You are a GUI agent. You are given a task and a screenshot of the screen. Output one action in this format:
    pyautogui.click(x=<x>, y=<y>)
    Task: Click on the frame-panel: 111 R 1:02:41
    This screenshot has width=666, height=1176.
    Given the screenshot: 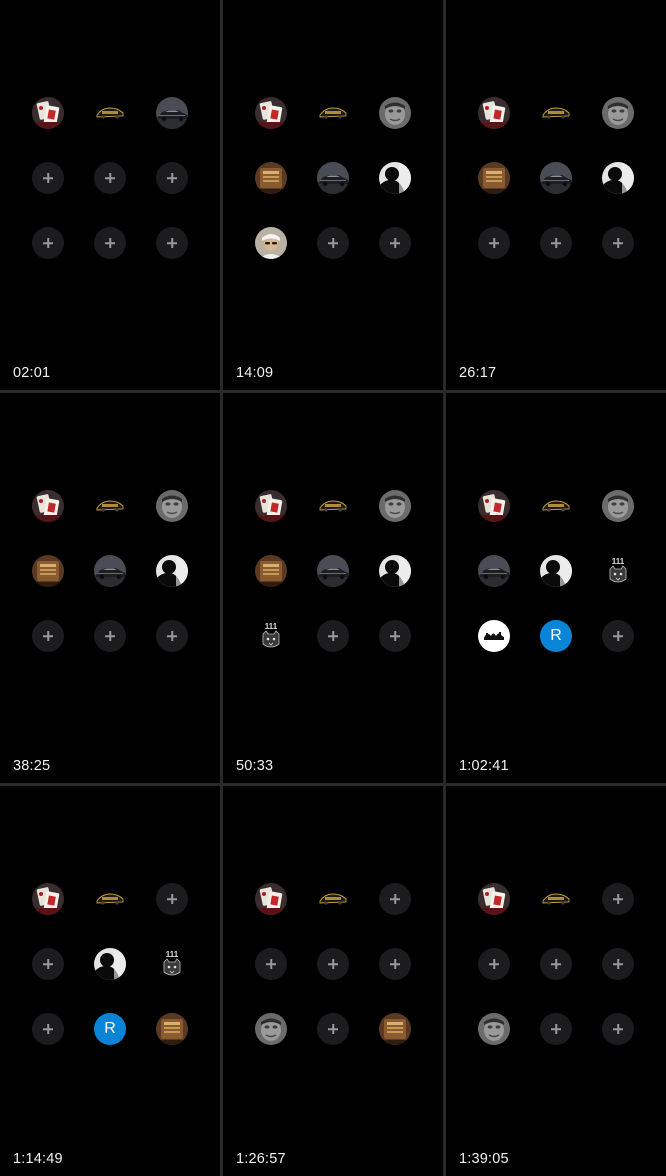 What is the action you would take?
    pyautogui.click(x=556, y=588)
    